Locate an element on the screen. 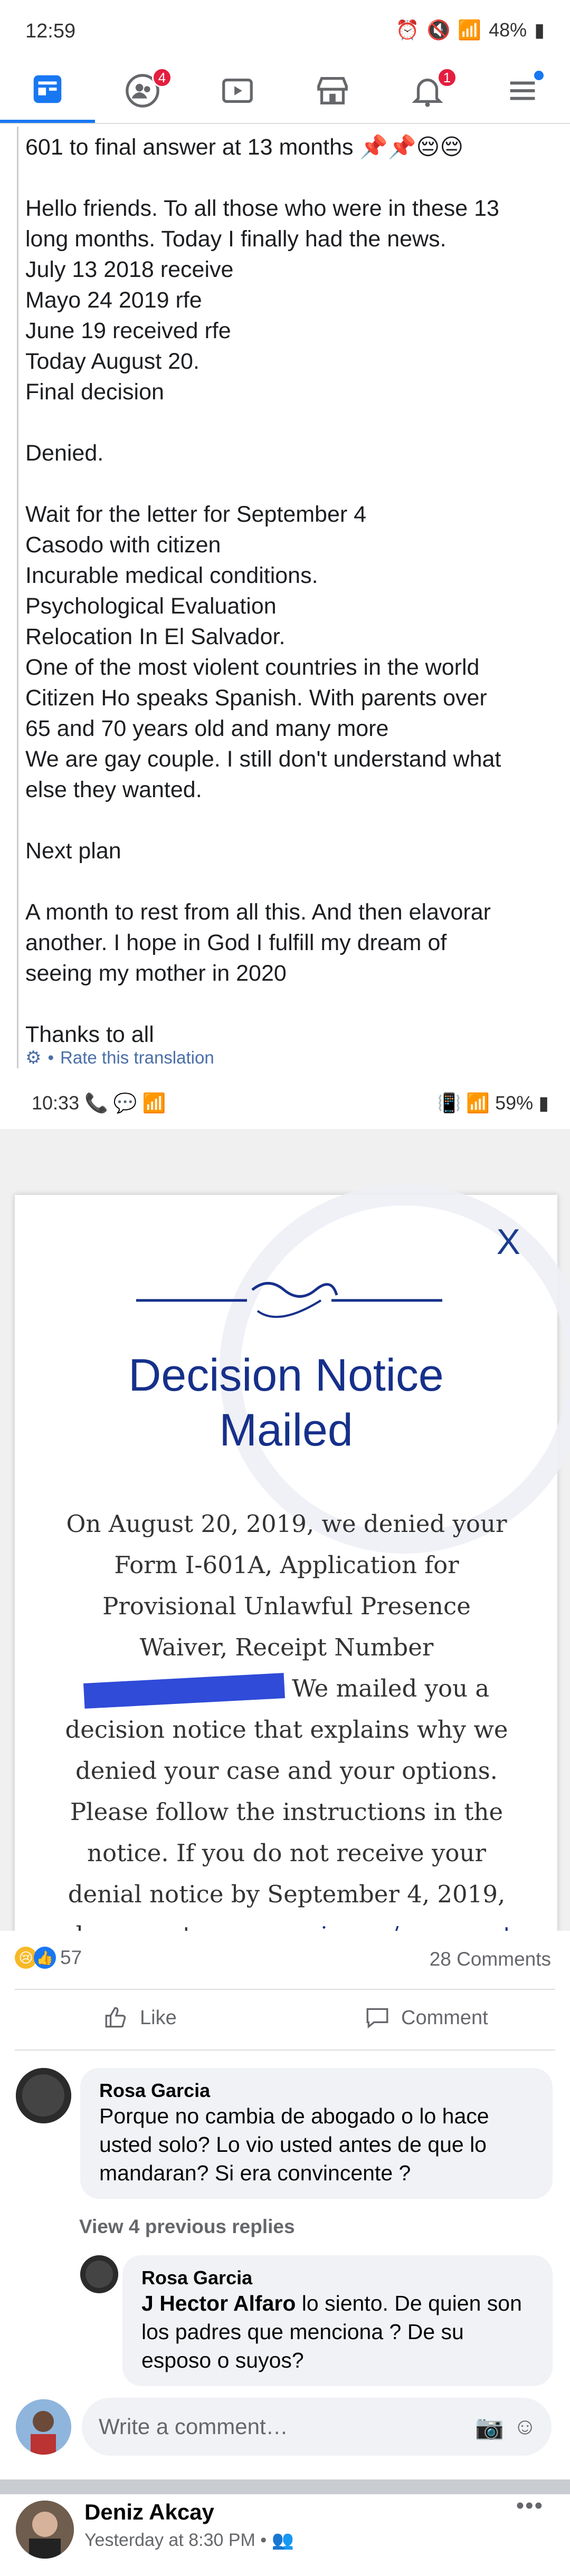  post-left-border is located at coordinates (17, 597).